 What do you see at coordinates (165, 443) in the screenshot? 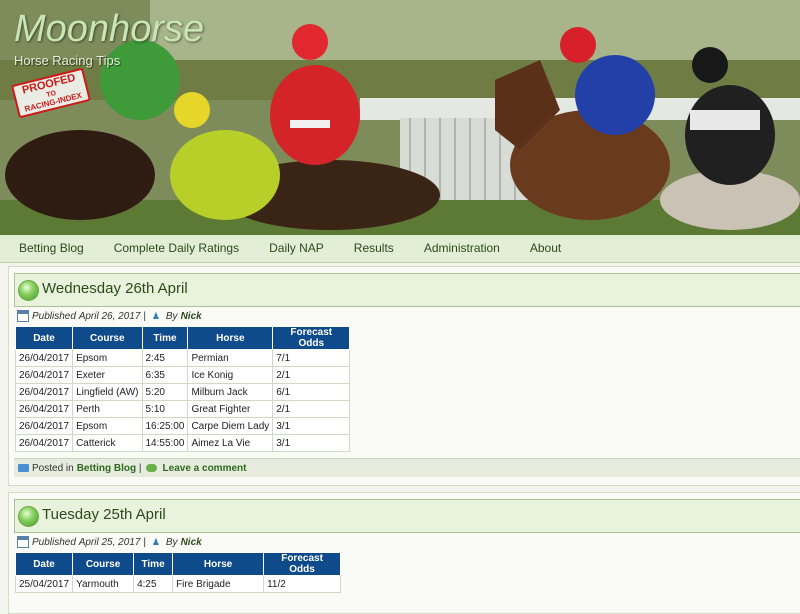
I see `cell-time: 14:55:00` at bounding box center [165, 443].